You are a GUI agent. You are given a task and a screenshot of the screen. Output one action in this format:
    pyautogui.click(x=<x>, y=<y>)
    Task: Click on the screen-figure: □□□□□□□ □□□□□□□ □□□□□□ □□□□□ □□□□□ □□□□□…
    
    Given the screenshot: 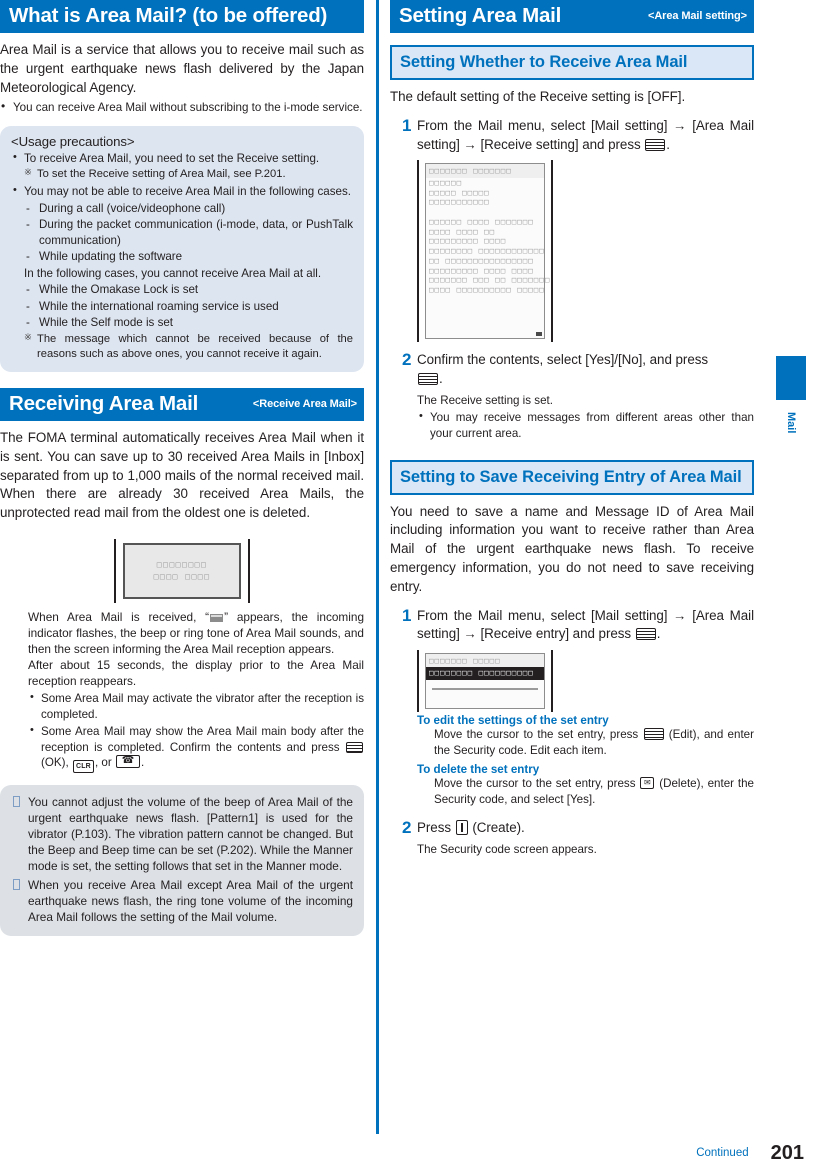 What is the action you would take?
    pyautogui.click(x=485, y=251)
    